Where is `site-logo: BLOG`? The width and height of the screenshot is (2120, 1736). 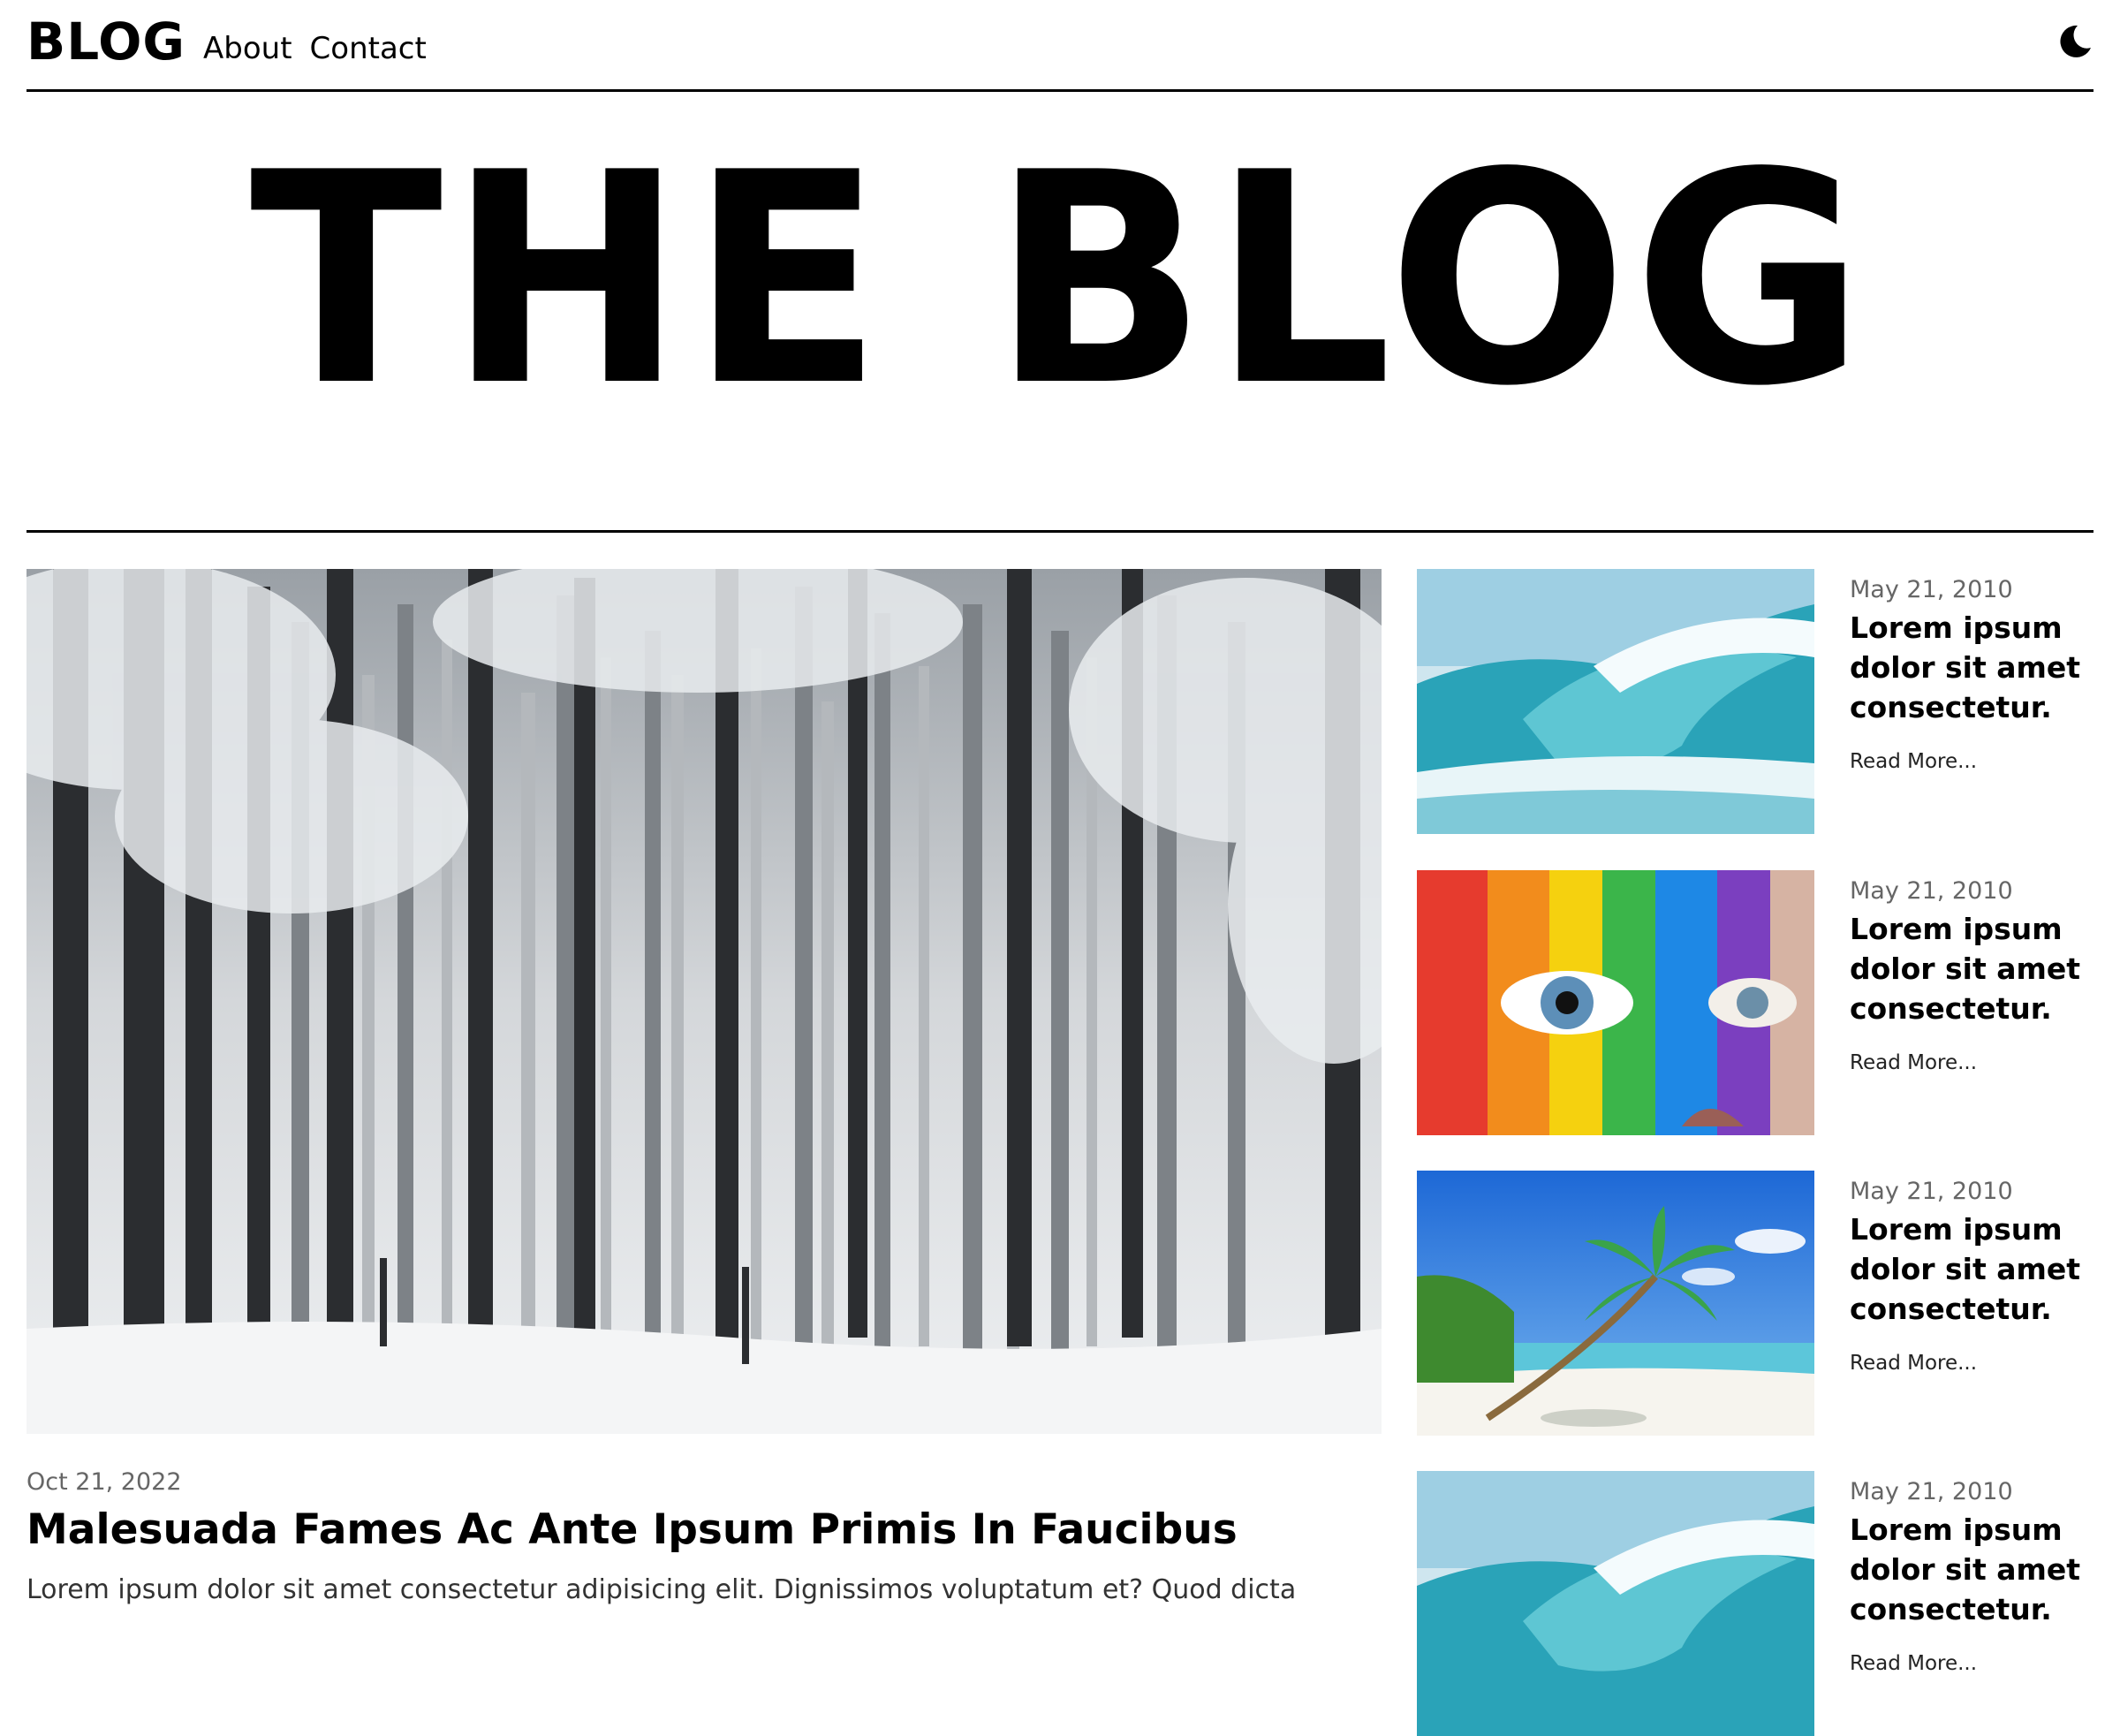
site-logo: BLOG is located at coordinates (106, 41).